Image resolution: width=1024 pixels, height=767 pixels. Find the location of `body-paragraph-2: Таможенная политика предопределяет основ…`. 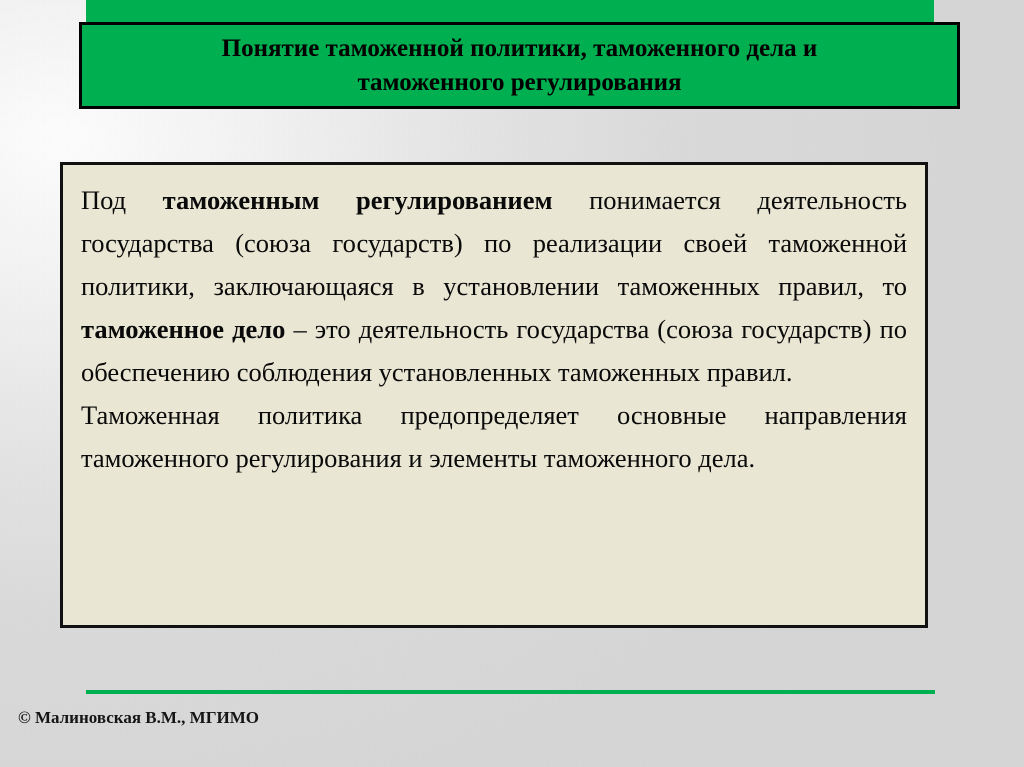

body-paragraph-2: Таможенная политика предопределяет основ… is located at coordinates (494, 436).